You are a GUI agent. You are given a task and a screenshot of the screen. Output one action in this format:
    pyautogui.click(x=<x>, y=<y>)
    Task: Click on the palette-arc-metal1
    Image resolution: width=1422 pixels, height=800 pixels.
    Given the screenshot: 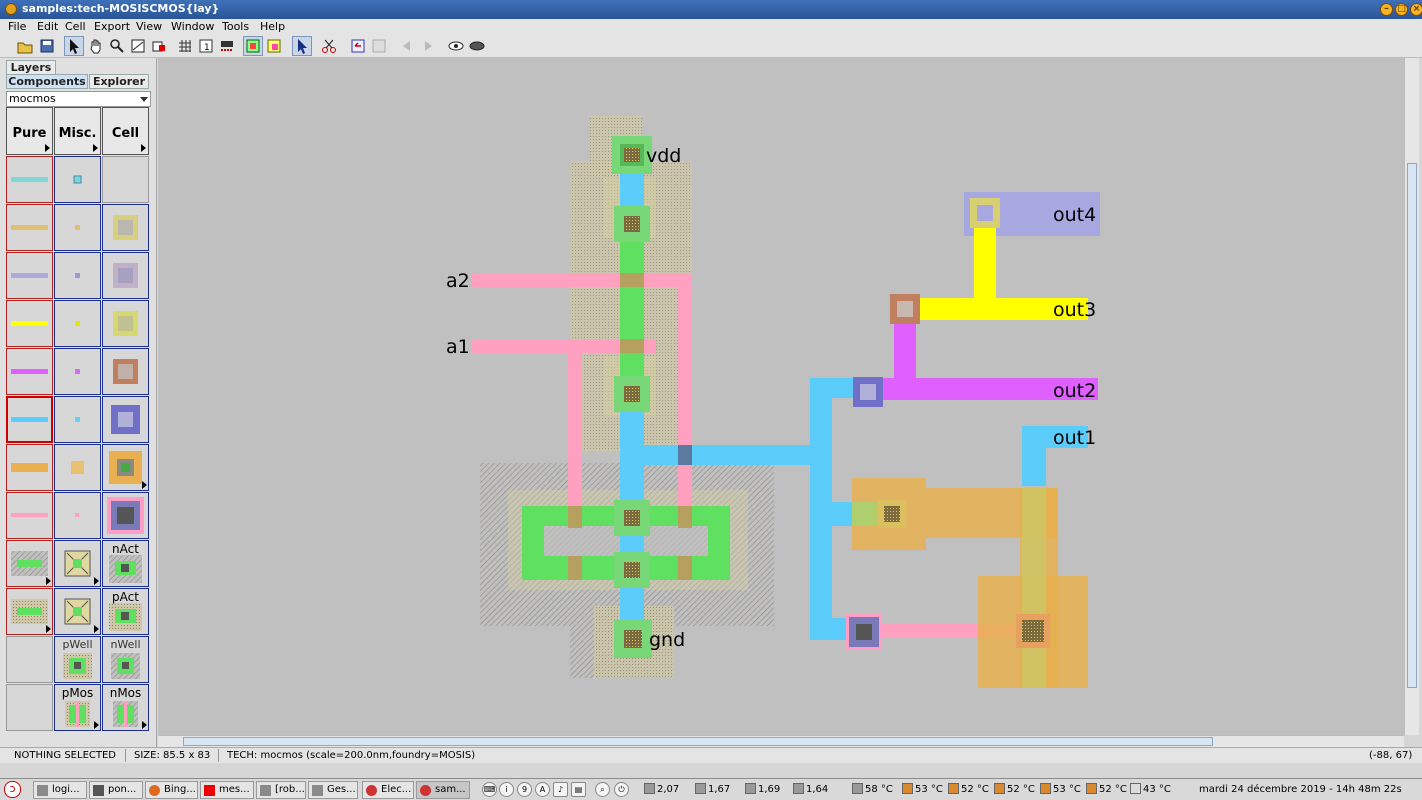 What is the action you would take?
    pyautogui.click(x=29, y=179)
    